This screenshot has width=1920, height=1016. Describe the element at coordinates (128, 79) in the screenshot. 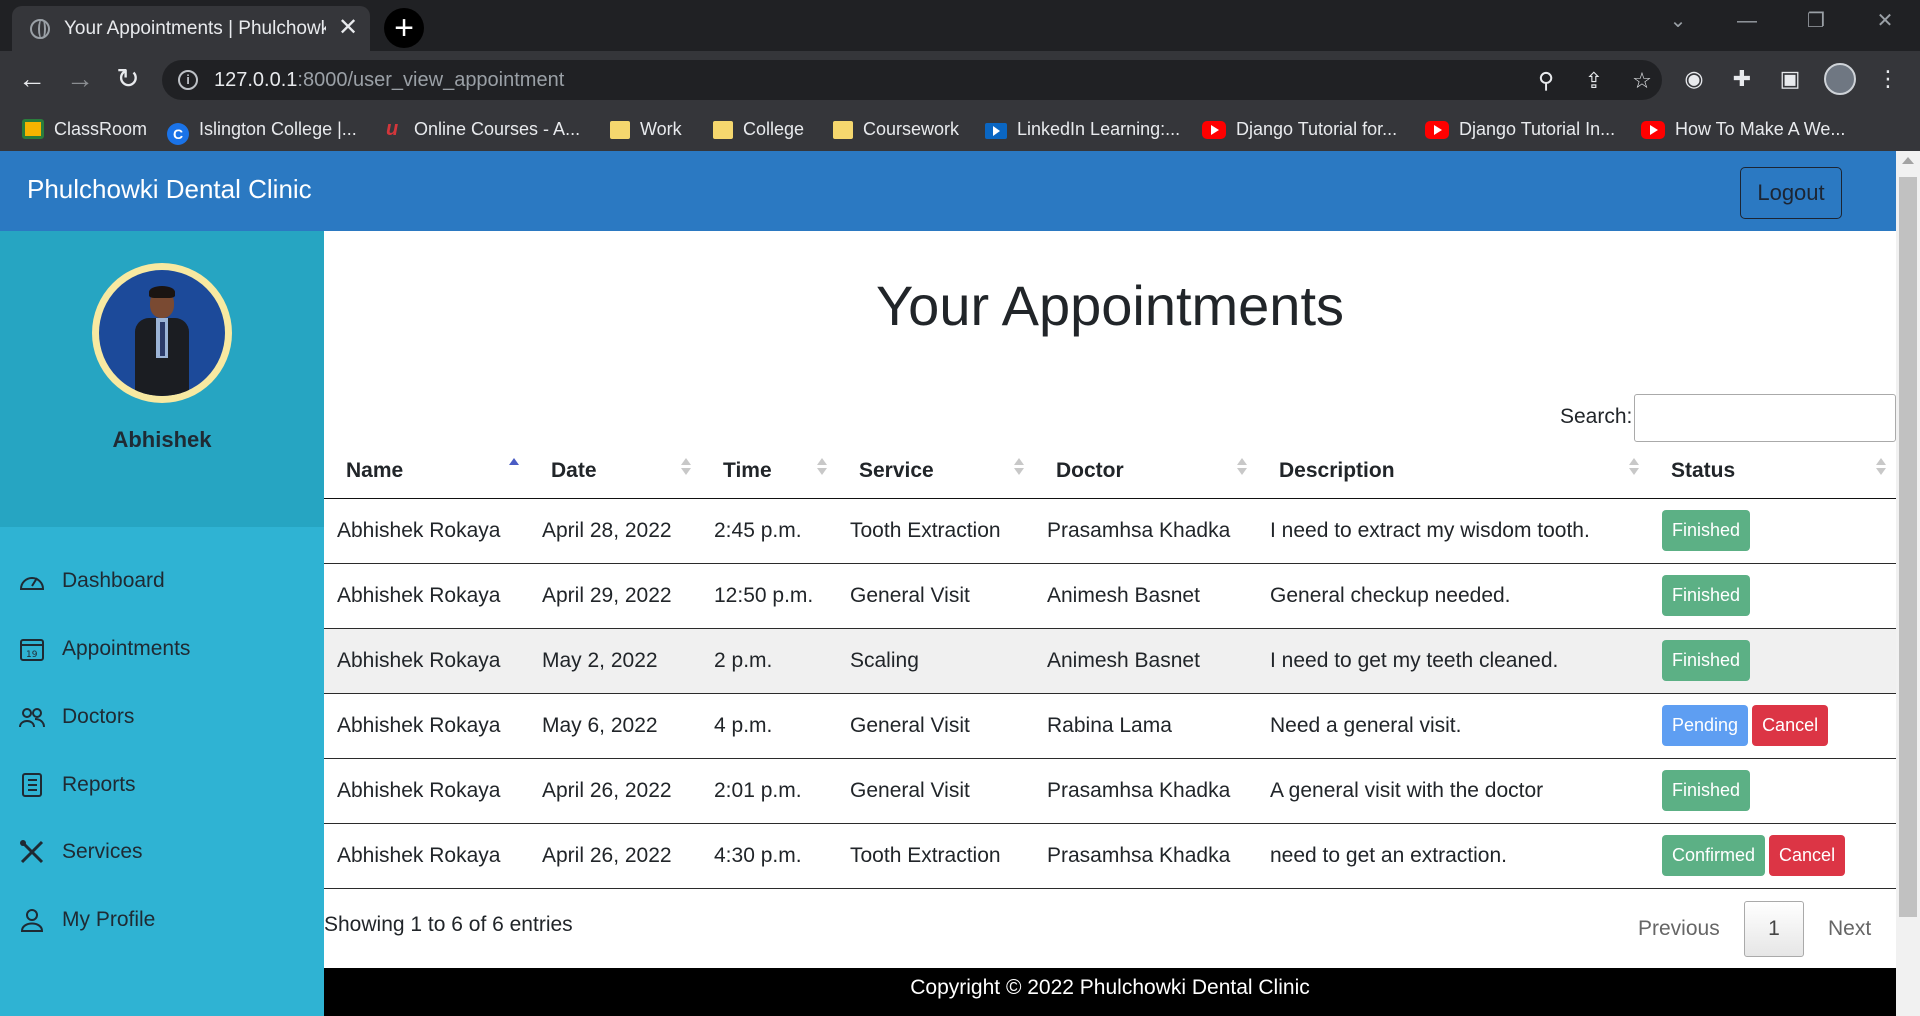

I see `reload-icon: ↻` at that location.